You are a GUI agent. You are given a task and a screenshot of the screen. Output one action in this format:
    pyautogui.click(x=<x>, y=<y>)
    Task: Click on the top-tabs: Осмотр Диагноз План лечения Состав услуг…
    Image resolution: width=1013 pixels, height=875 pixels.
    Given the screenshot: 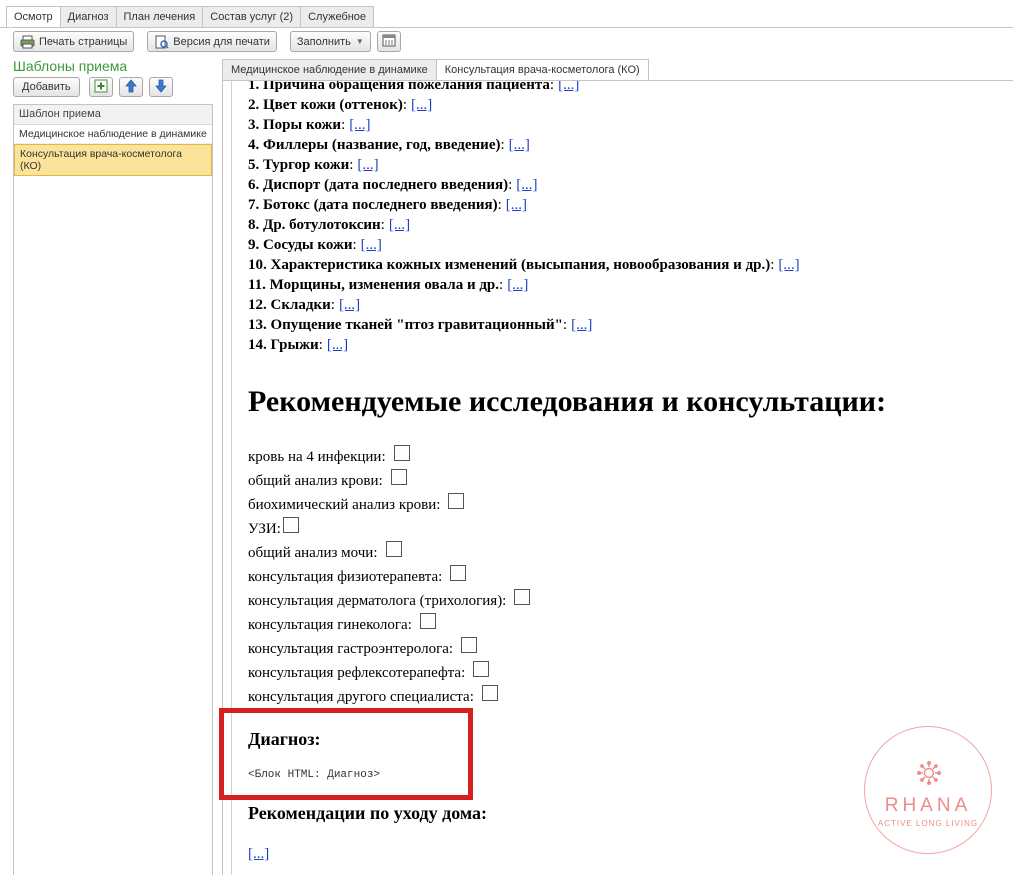 What is the action you would take?
    pyautogui.click(x=190, y=17)
    